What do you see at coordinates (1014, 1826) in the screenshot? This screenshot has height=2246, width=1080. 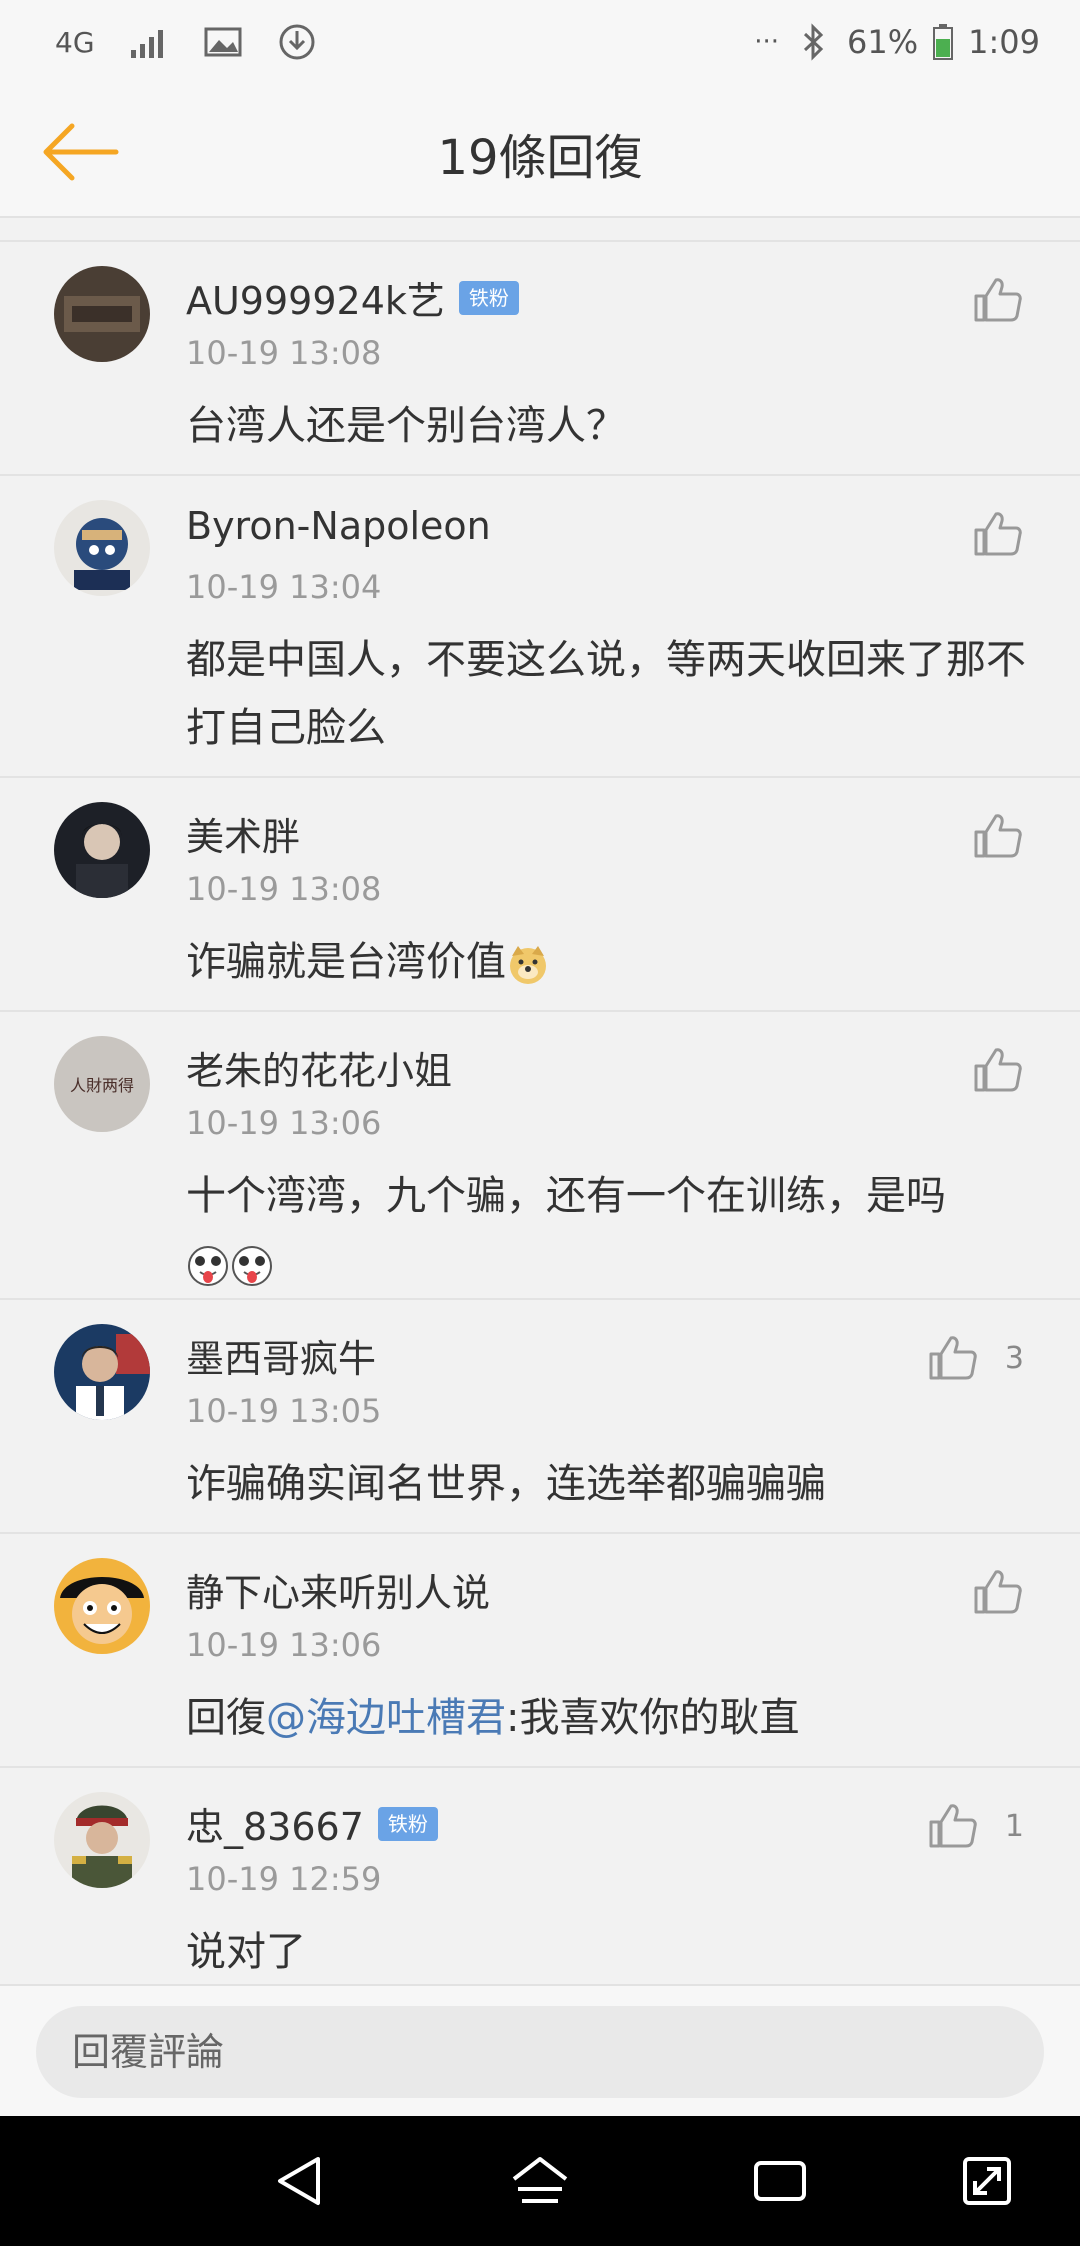 I see `like-count: 1` at bounding box center [1014, 1826].